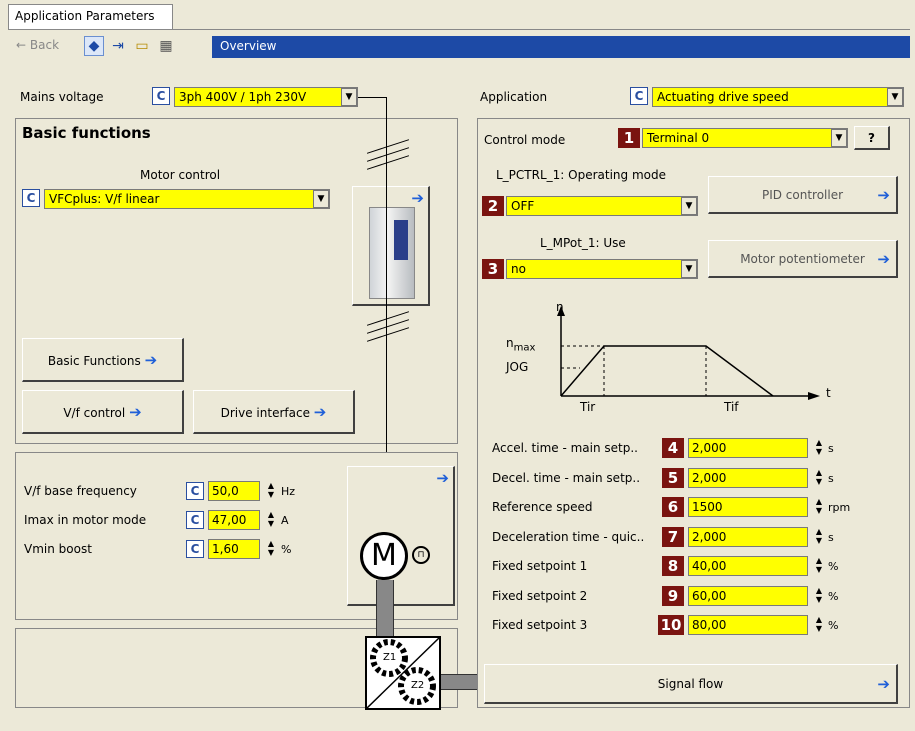  What do you see at coordinates (523, 206) in the screenshot?
I see `pctrl-value: OFF` at bounding box center [523, 206].